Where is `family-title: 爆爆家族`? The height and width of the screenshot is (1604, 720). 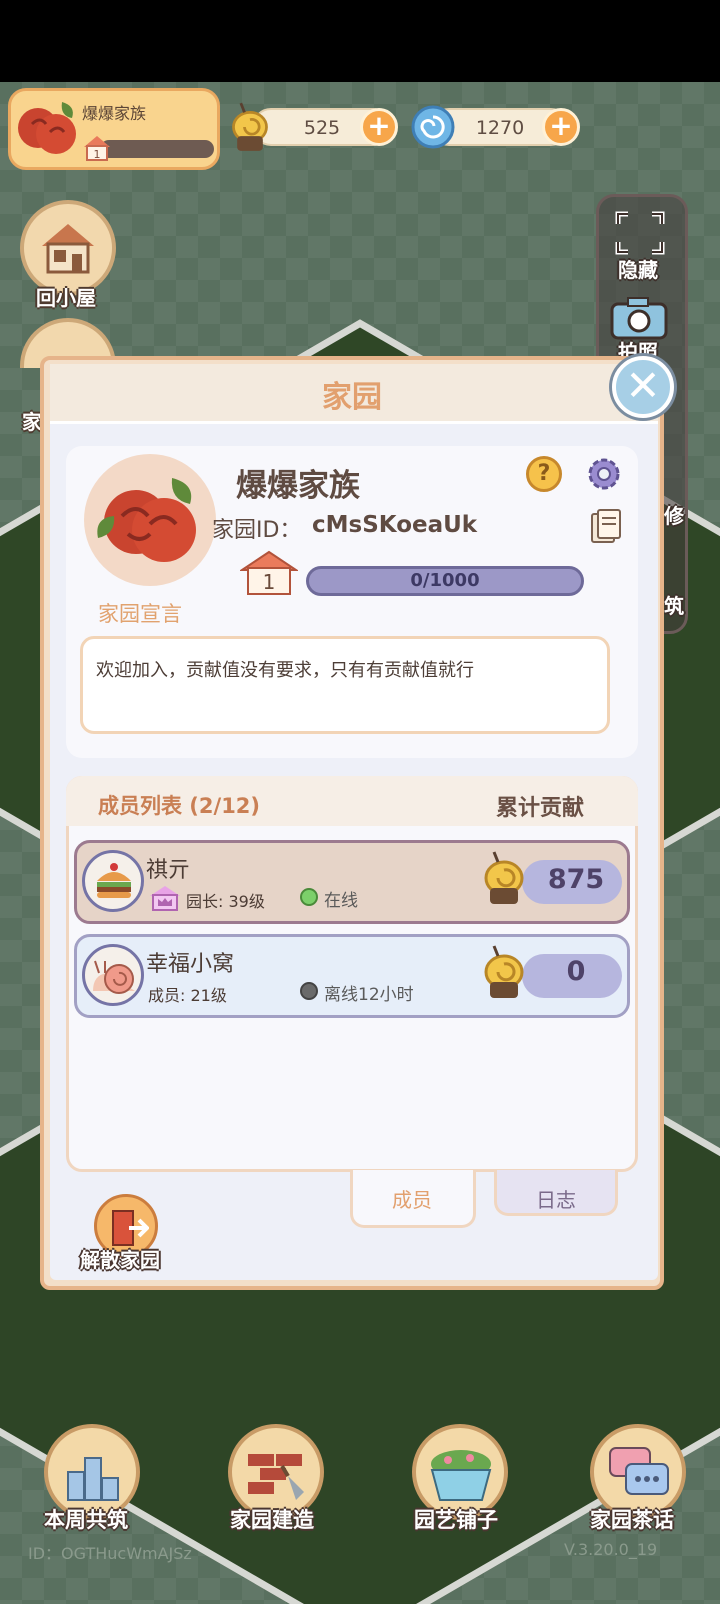 family-title: 爆爆家族 is located at coordinates (298, 486).